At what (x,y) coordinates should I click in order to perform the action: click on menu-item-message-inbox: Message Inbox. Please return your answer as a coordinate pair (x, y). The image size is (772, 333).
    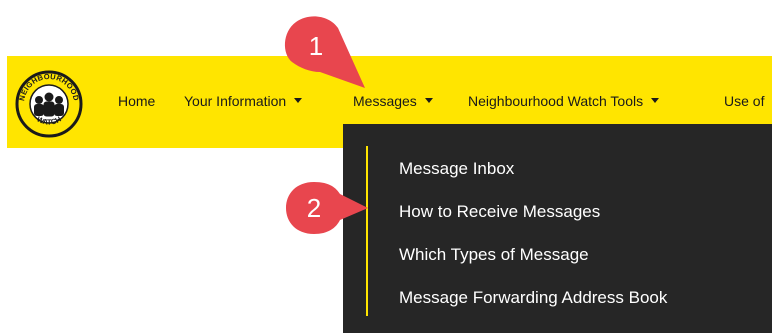
    Looking at the image, I should click on (456, 169).